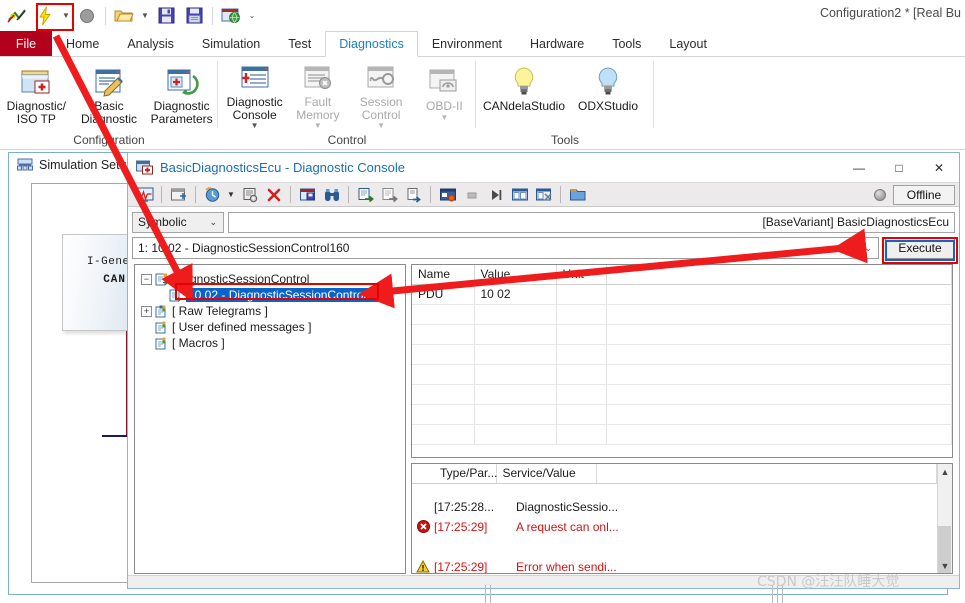 This screenshot has height=603, width=965. I want to click on ribbon-button-basic-diagnostic: Basic Diagnostic, so click(109, 93).